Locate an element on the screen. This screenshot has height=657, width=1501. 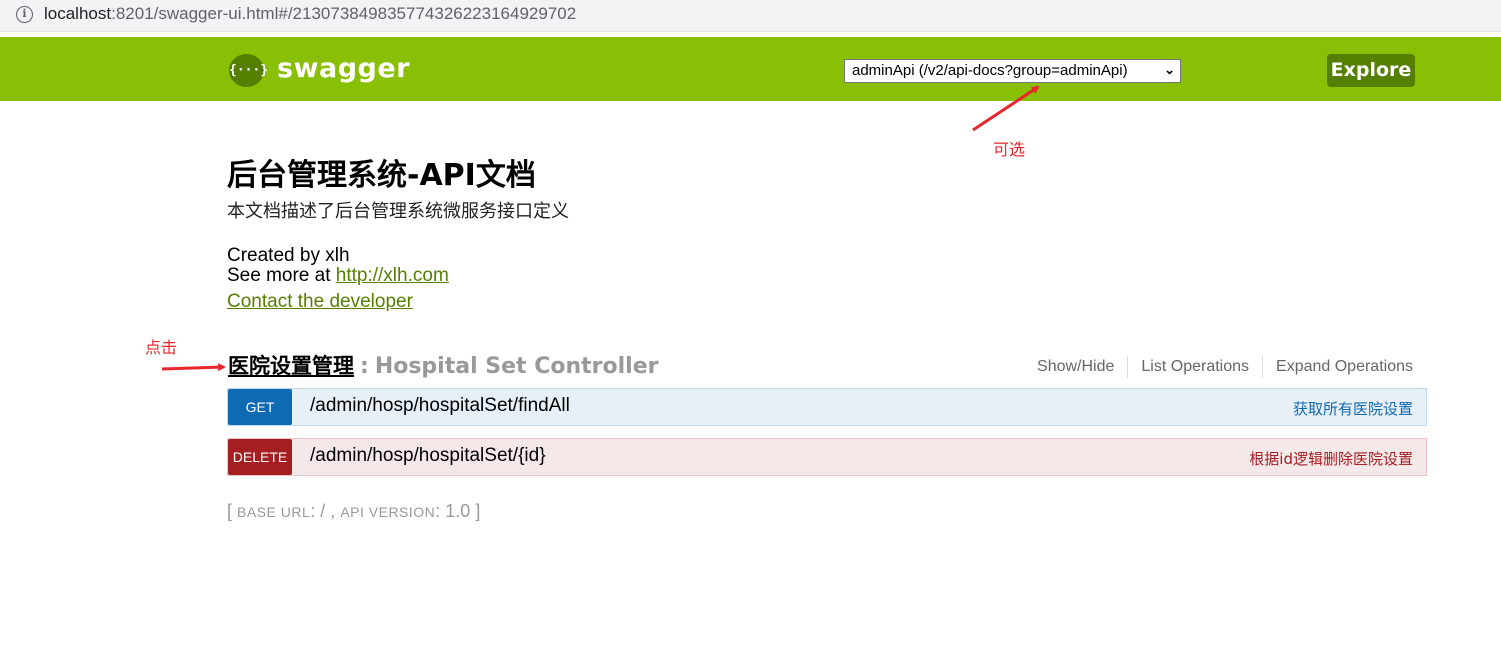
annotation-click: 点击 is located at coordinates (161, 347).